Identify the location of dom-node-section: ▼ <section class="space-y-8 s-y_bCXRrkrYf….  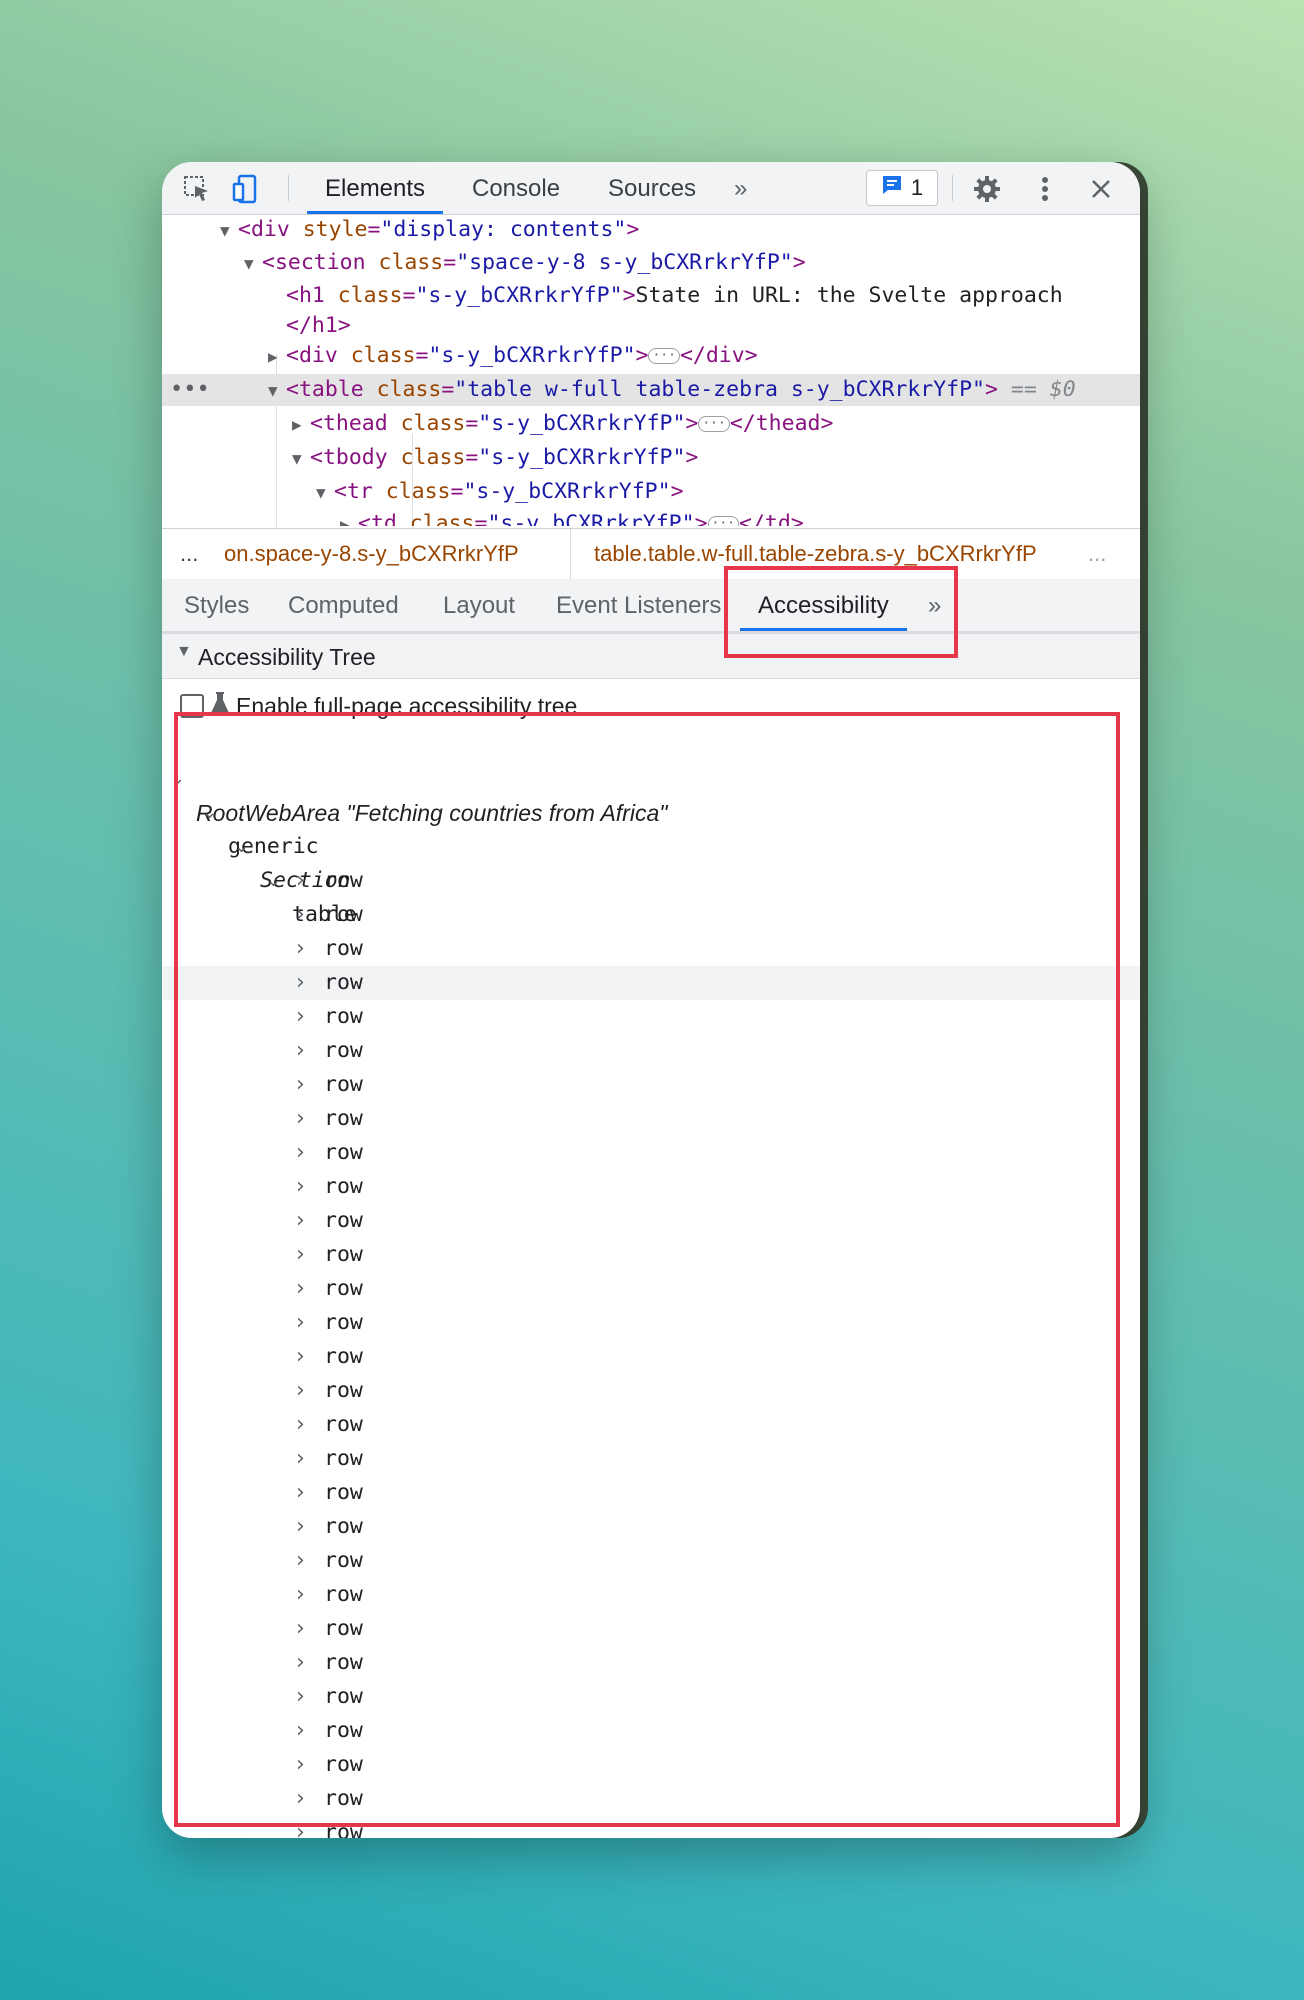
(651, 263).